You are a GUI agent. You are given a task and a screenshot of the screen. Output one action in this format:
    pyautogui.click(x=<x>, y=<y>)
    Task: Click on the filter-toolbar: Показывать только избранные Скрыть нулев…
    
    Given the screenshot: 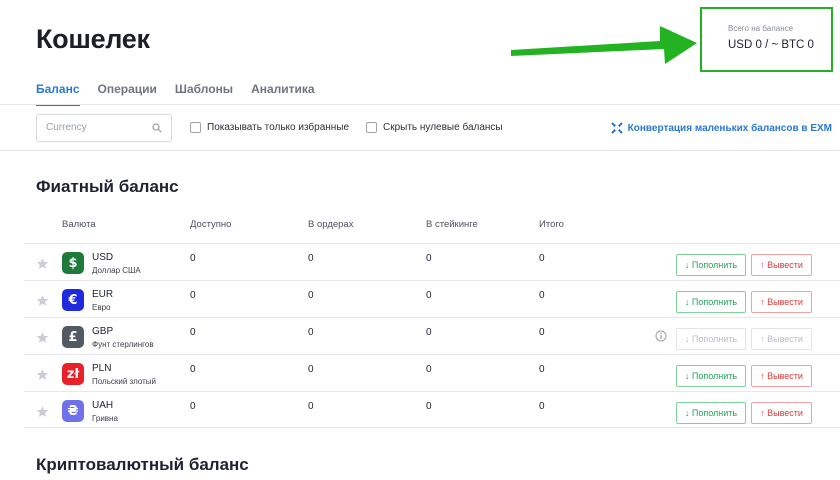 What is the action you would take?
    pyautogui.click(x=420, y=128)
    